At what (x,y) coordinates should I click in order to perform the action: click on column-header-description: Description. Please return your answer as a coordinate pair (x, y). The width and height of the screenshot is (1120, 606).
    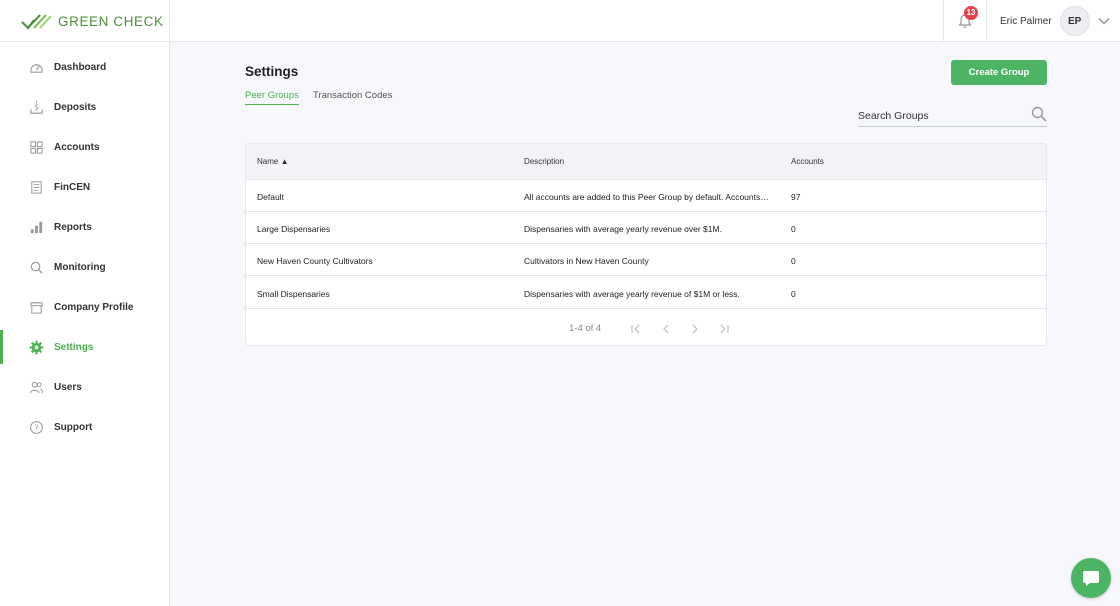
    Looking at the image, I should click on (544, 161).